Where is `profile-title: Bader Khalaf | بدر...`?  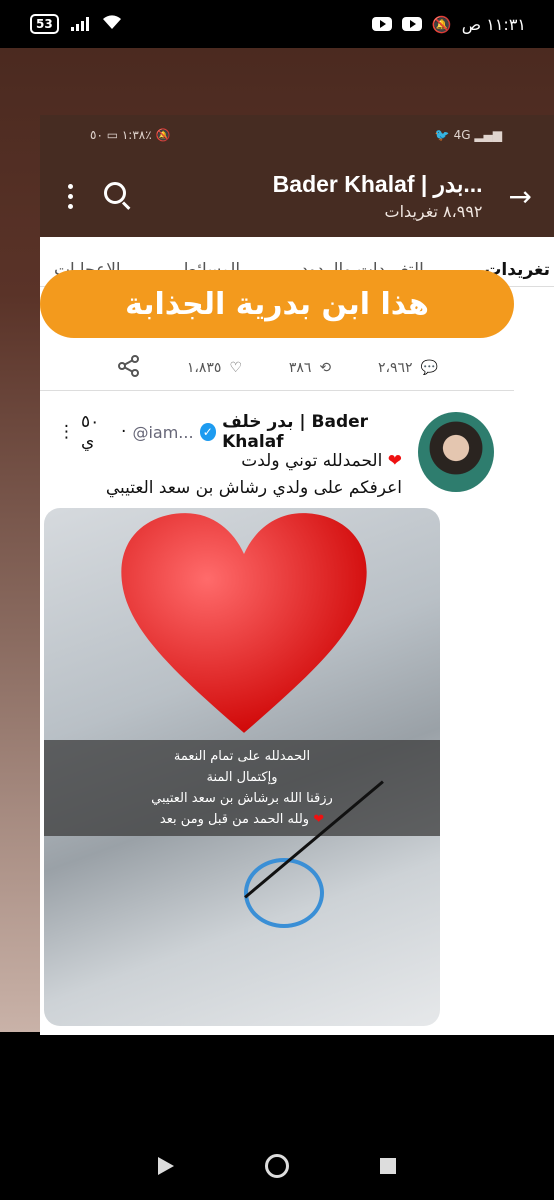
profile-title: Bader Khalaf | بدر... is located at coordinates (377, 184).